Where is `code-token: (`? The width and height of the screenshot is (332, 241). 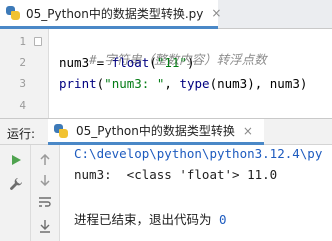 code-token: ( is located at coordinates (153, 62).